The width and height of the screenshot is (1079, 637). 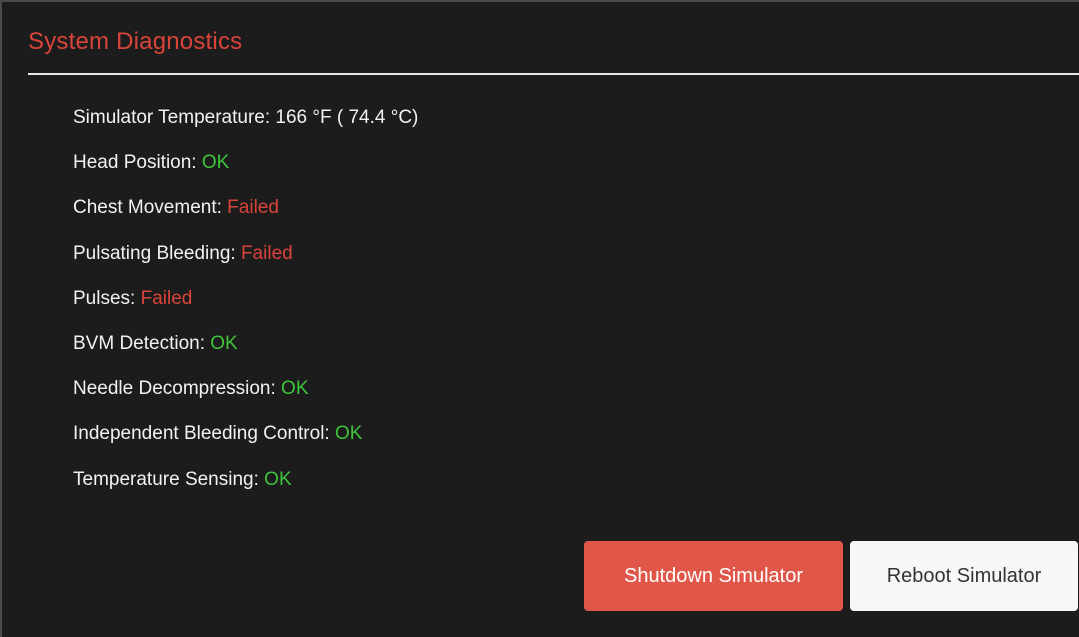 What do you see at coordinates (177, 389) in the screenshot?
I see `diagnostic-label: Needle Decompression:` at bounding box center [177, 389].